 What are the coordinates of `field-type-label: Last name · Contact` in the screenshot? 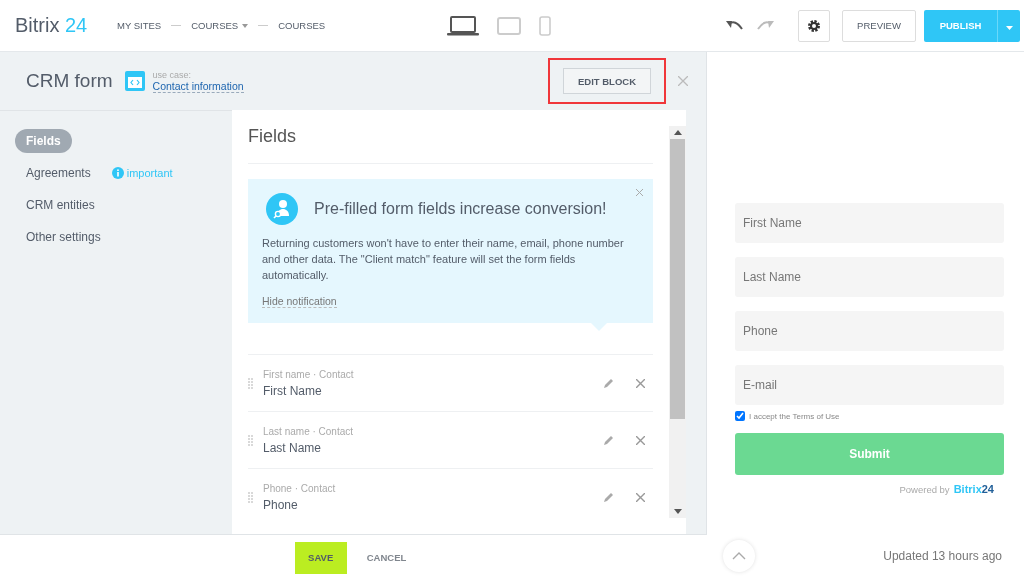 It's located at (309, 431).